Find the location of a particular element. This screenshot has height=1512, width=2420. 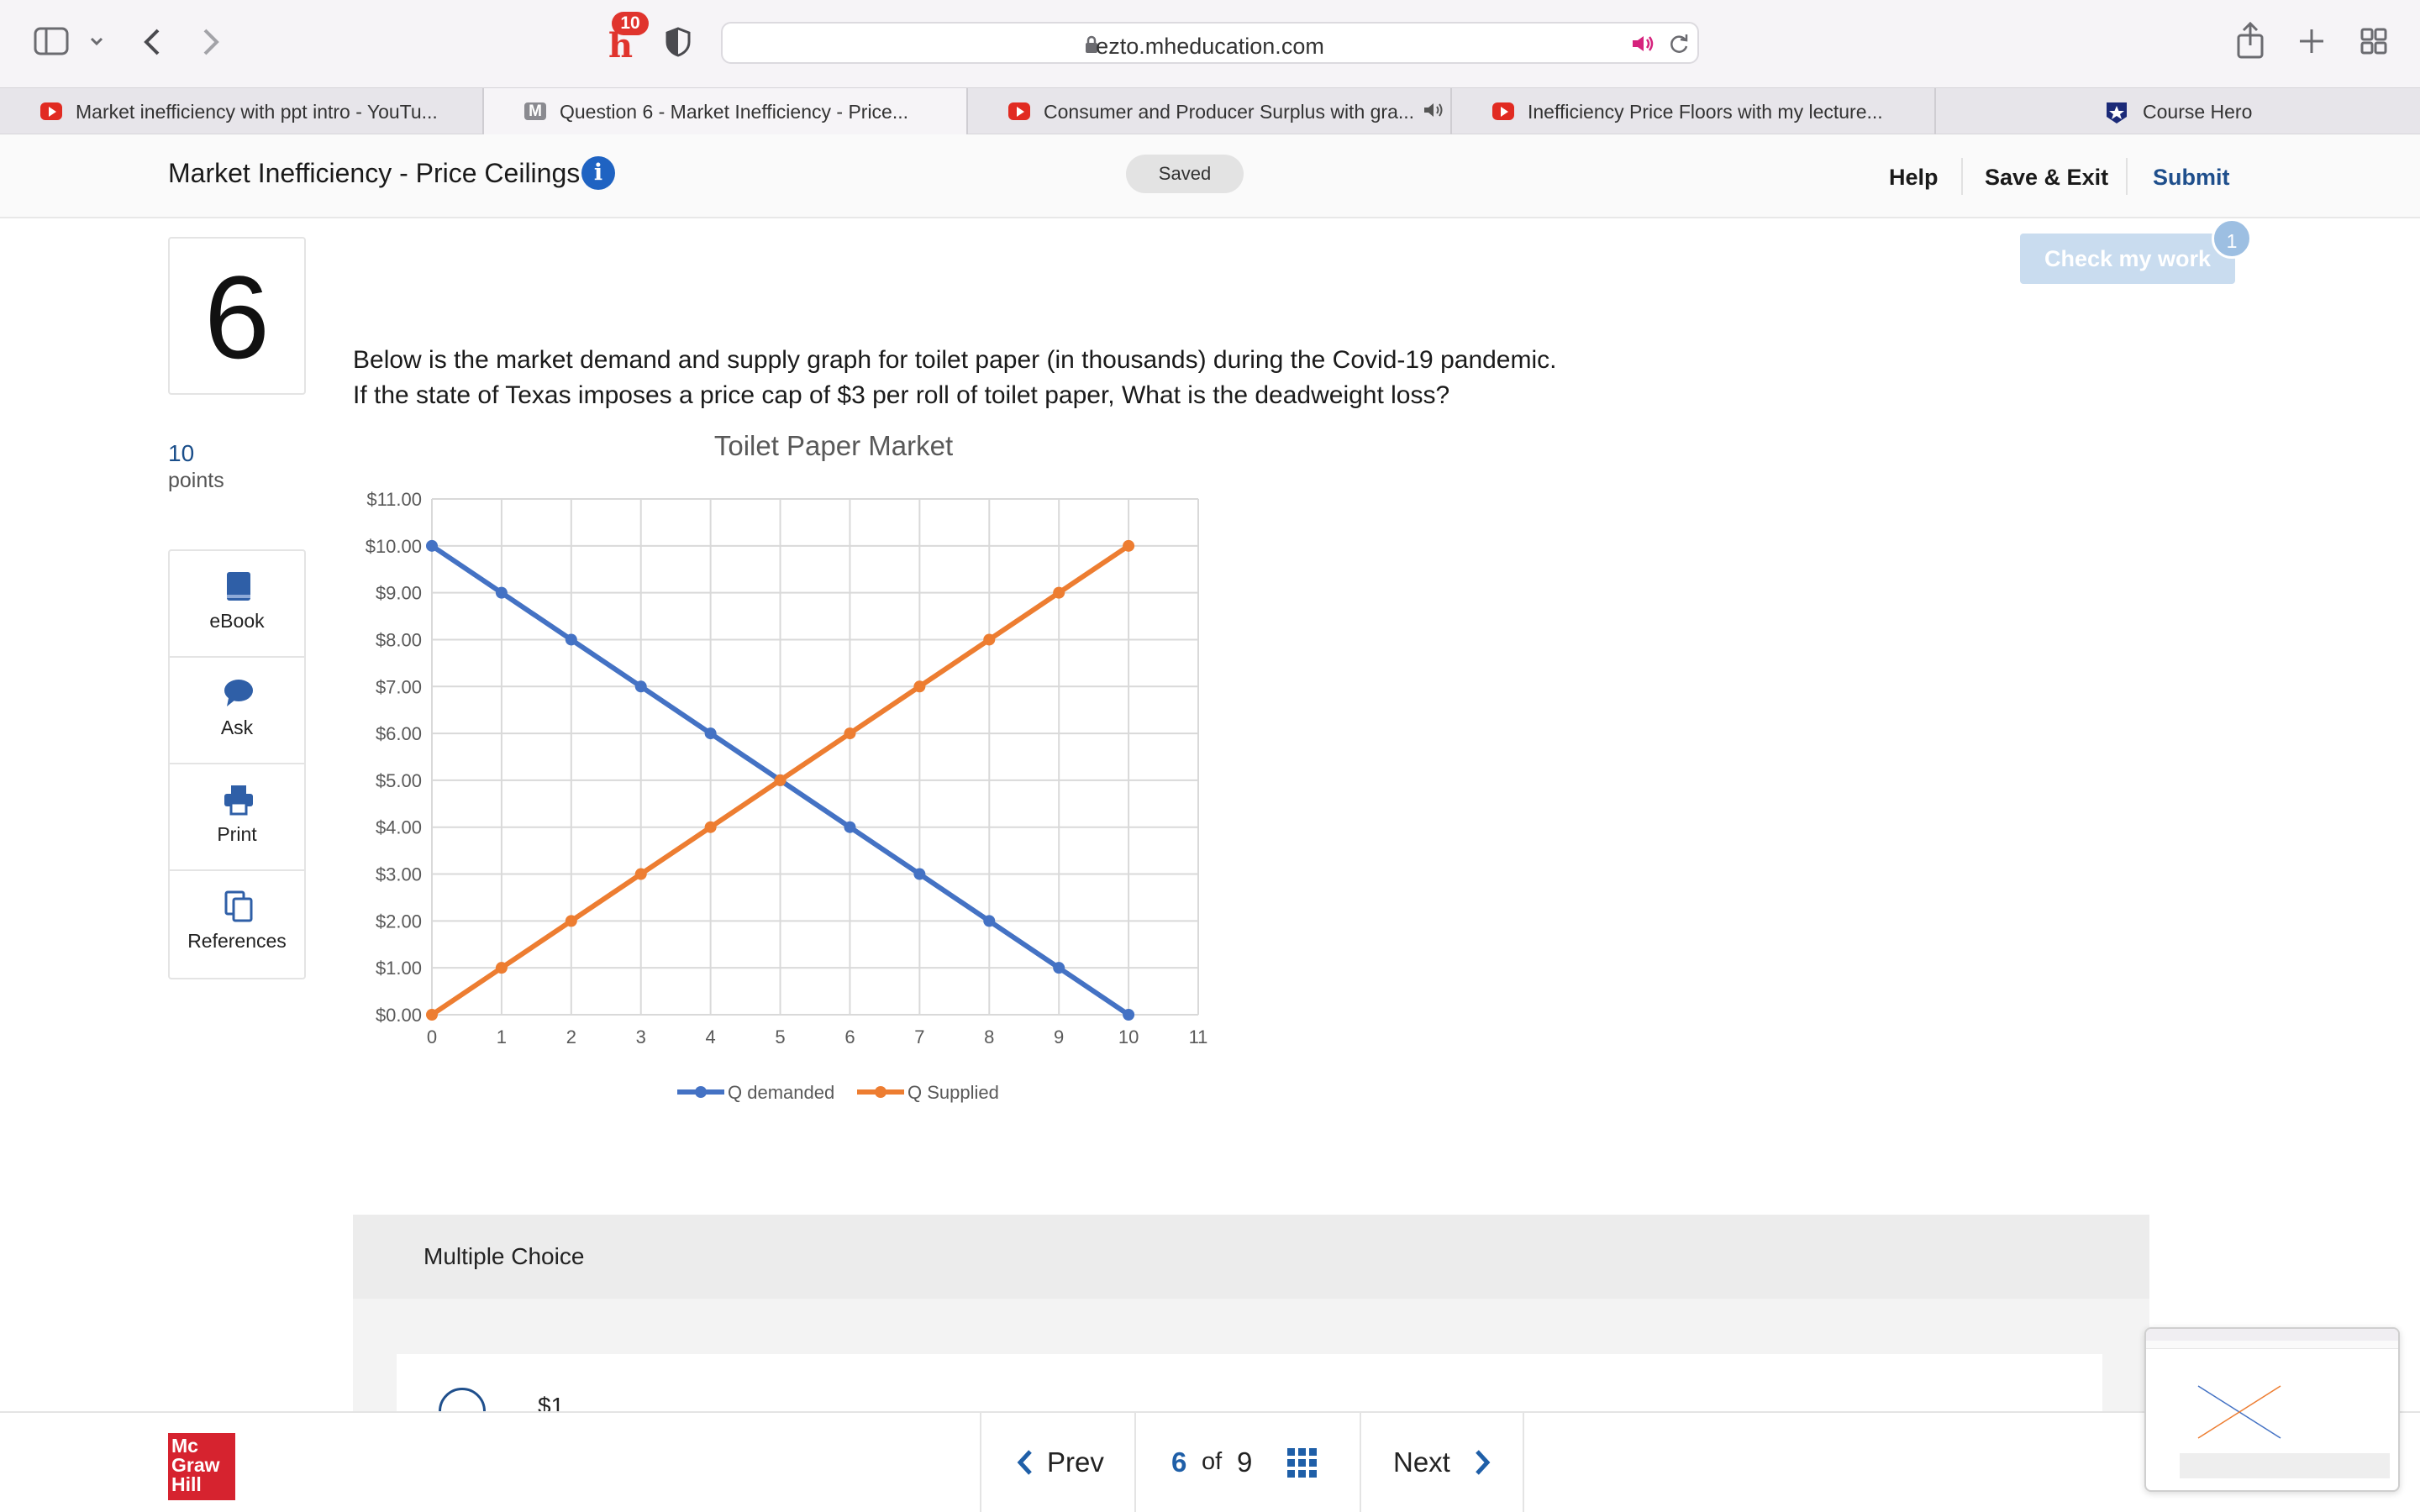

forward-icon is located at coordinates (211, 42).